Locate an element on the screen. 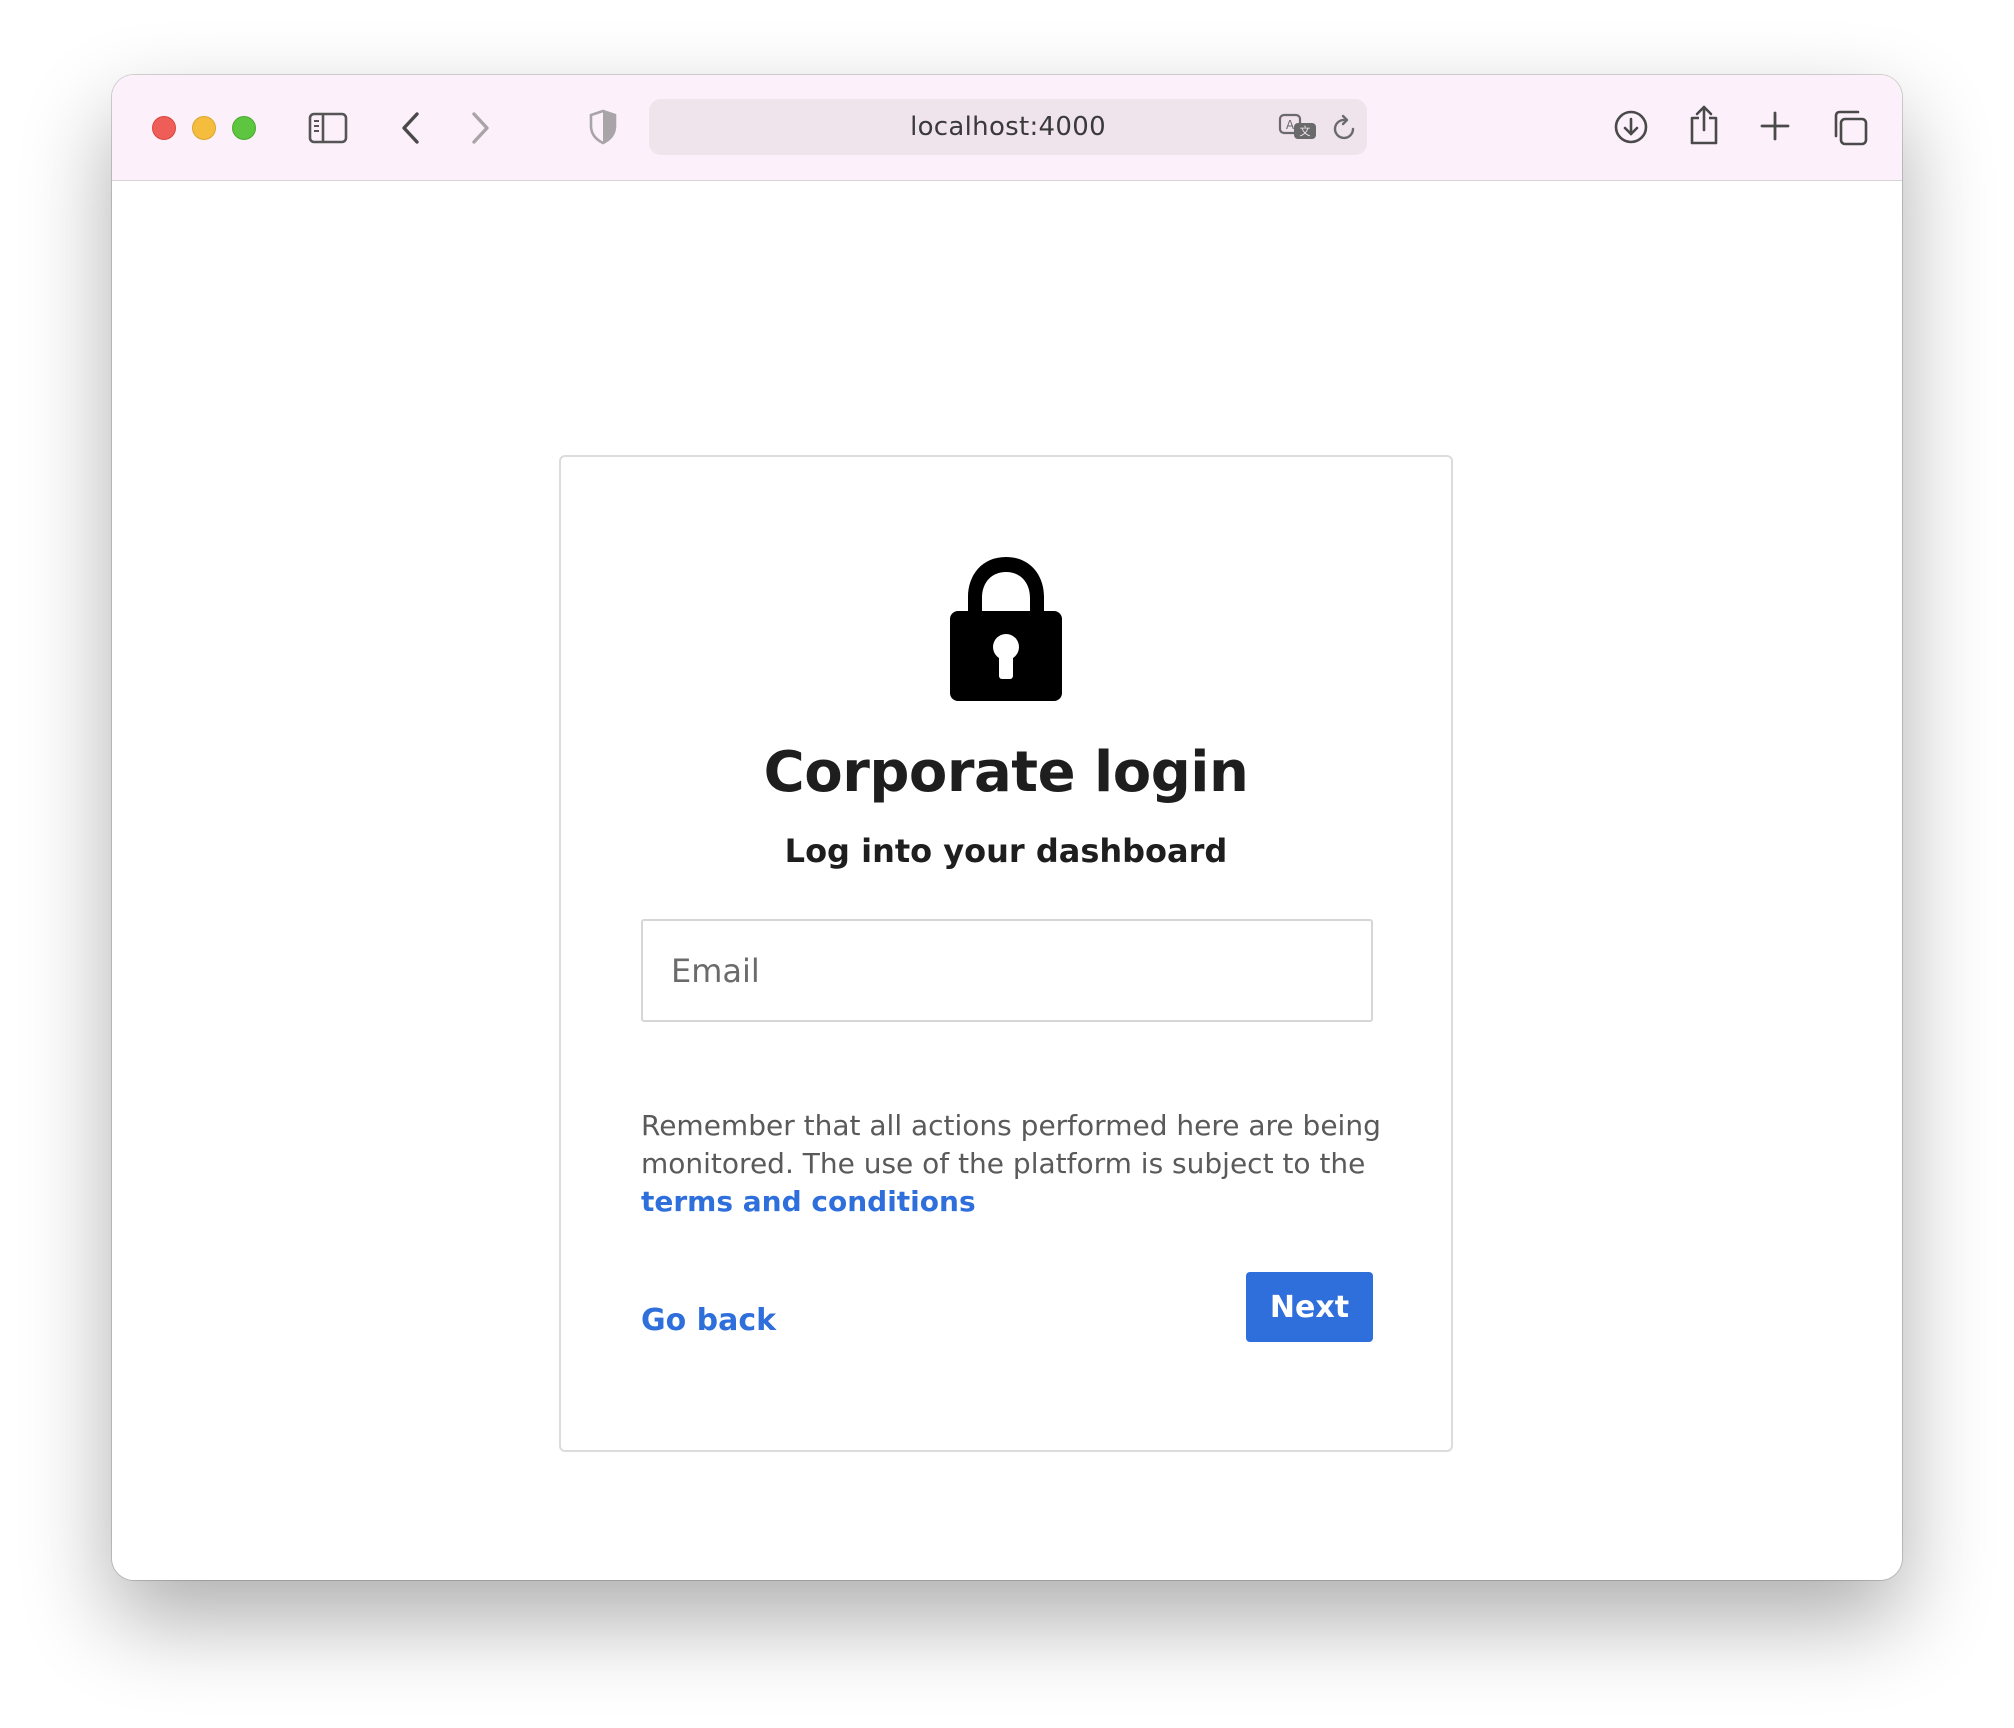  chevron-left-icon is located at coordinates (411, 128).